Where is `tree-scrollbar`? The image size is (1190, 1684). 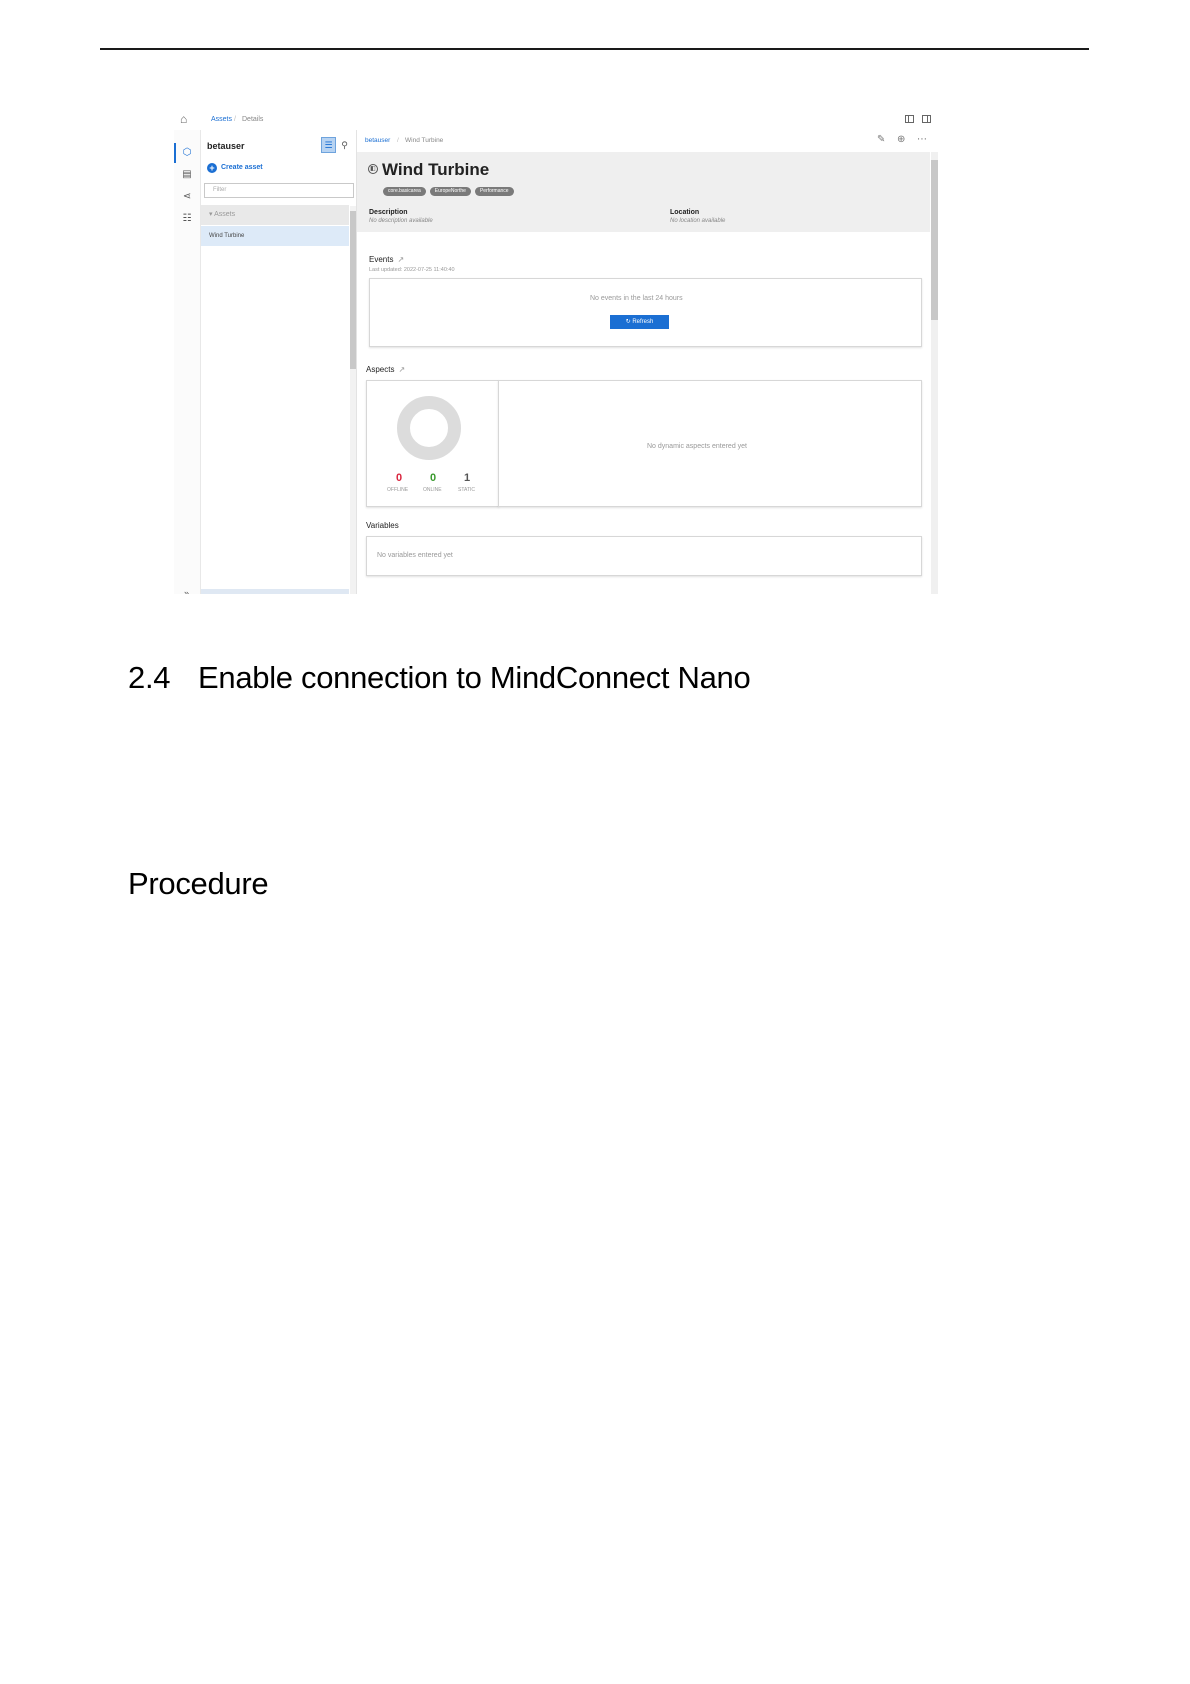
tree-scrollbar is located at coordinates (353, 400).